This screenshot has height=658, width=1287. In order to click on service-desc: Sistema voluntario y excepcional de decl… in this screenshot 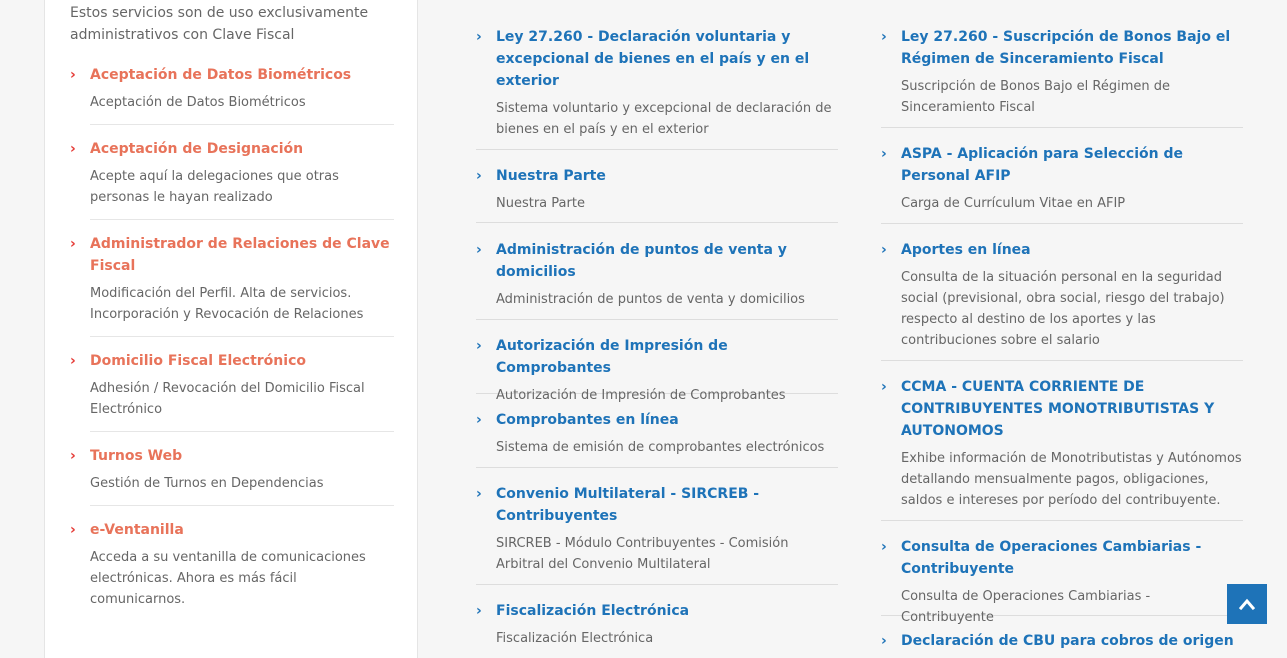, I will do `click(664, 119)`.